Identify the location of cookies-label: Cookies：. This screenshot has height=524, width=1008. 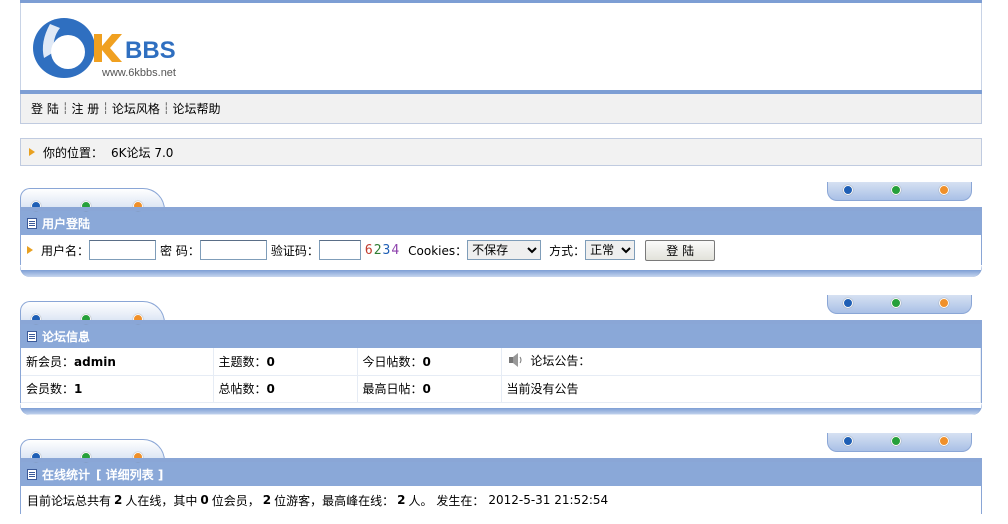
(438, 250).